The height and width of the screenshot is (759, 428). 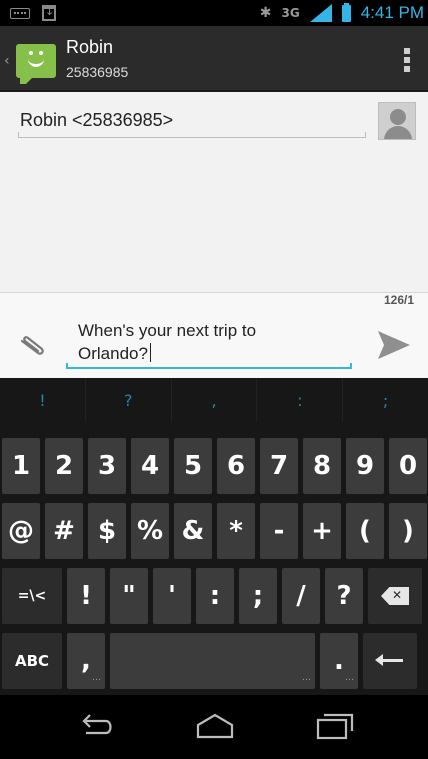 I want to click on key-asterisk: *, so click(x=236, y=531).